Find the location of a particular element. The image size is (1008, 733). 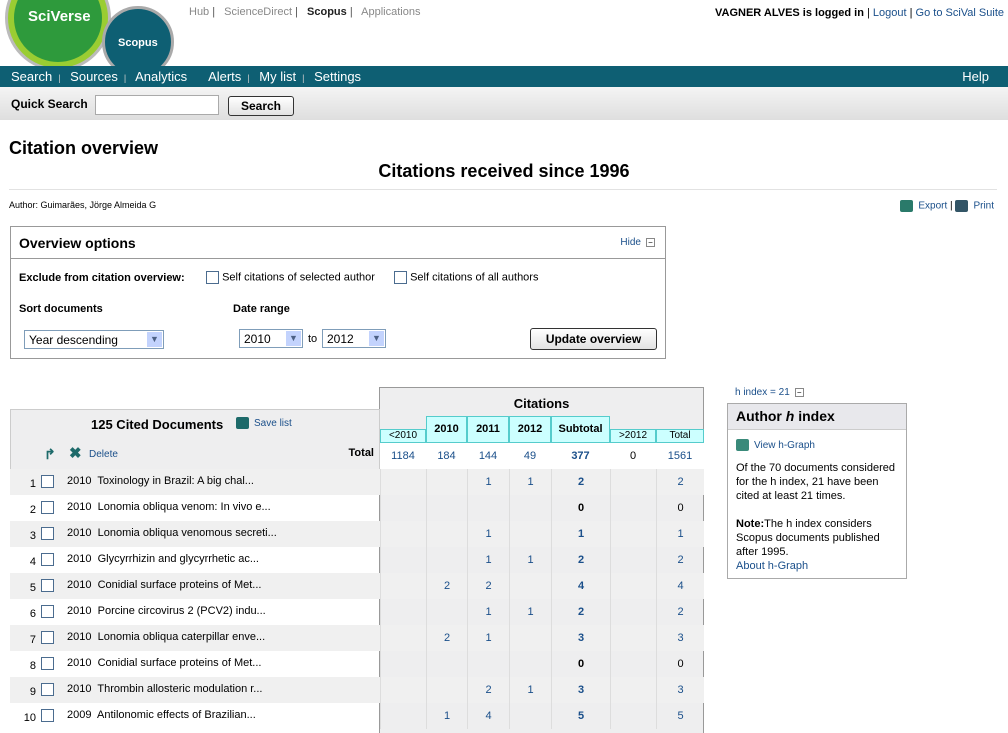

total-cell: 1184 is located at coordinates (403, 456).